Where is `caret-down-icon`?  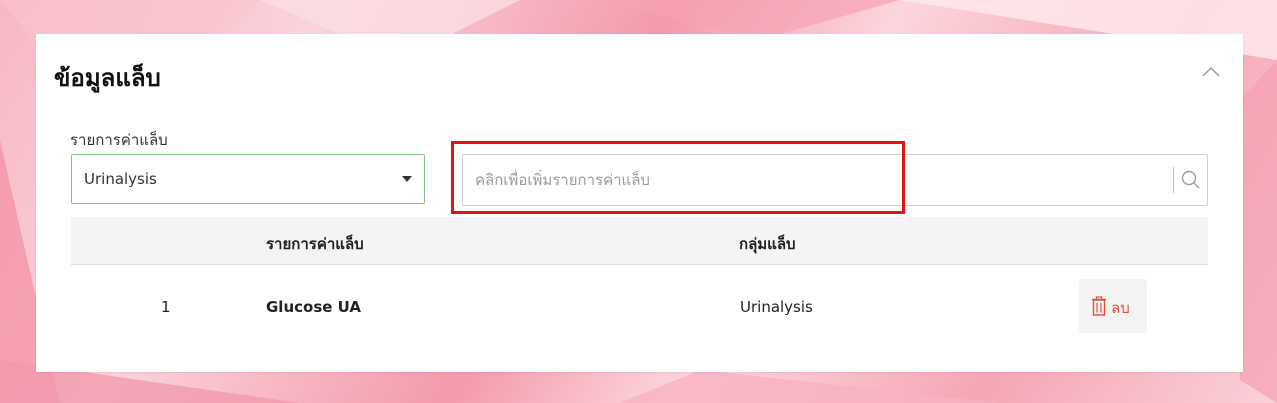 caret-down-icon is located at coordinates (407, 179).